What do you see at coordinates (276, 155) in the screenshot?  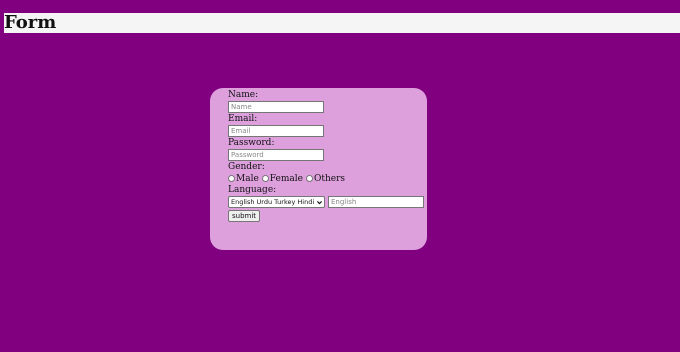 I see `password-field: Password` at bounding box center [276, 155].